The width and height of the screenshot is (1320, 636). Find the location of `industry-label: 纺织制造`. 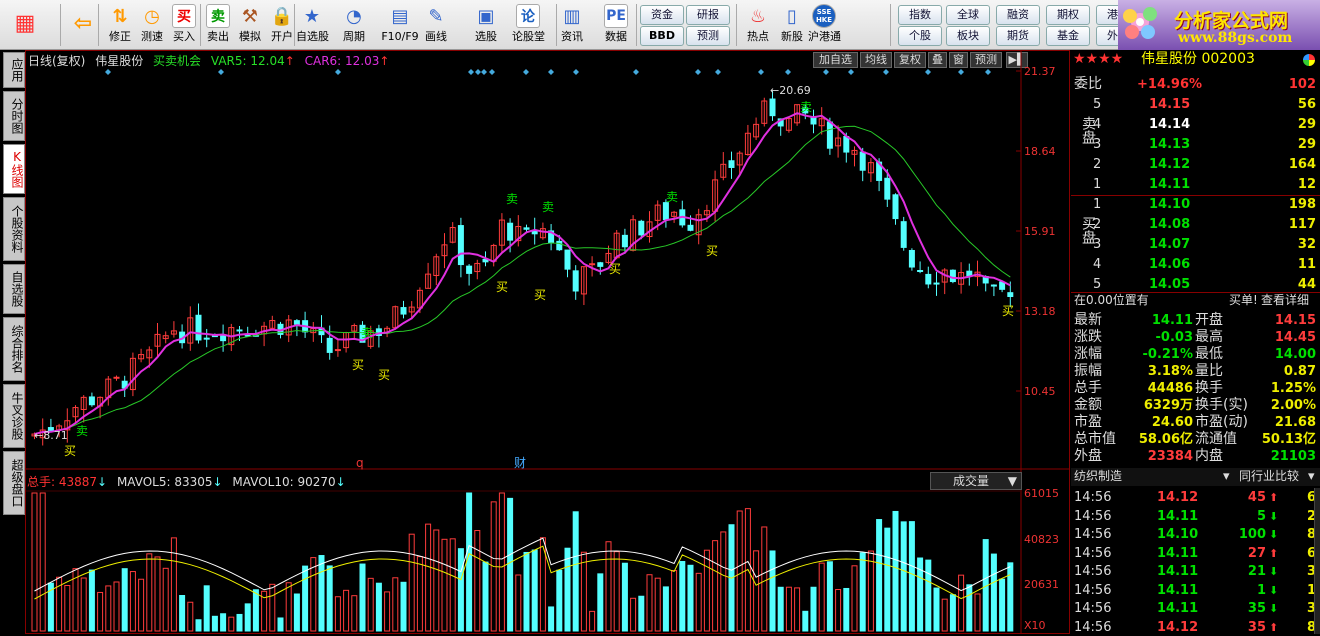

industry-label: 纺织制造 is located at coordinates (1098, 476).